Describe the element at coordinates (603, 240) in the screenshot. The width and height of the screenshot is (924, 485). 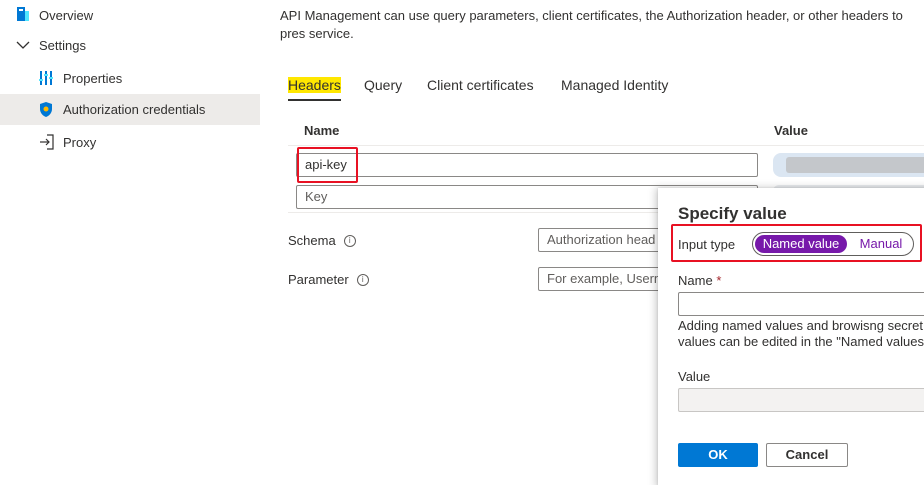
I see `schema-select: Authorization head` at that location.